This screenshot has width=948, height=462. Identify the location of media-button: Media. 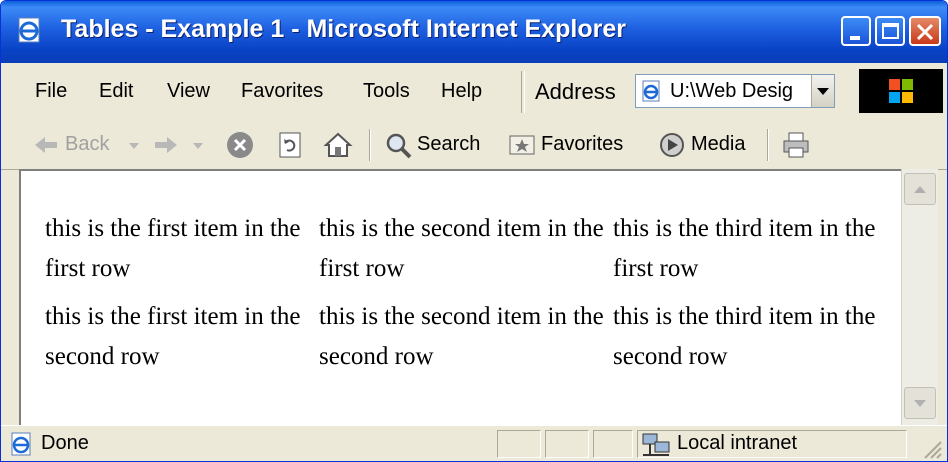
(706, 145).